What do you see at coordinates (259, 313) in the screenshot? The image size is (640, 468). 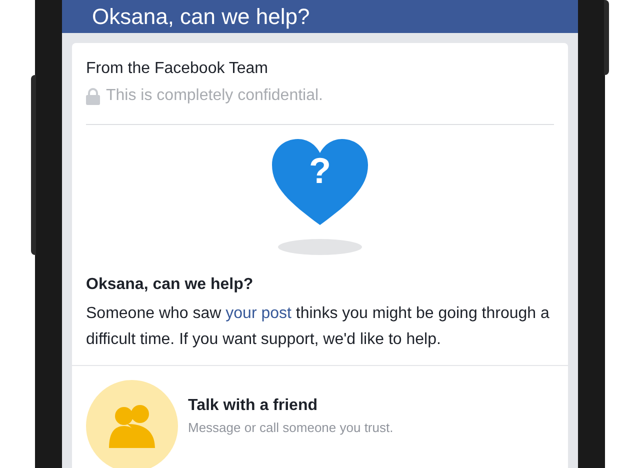 I see `post-link: your post` at bounding box center [259, 313].